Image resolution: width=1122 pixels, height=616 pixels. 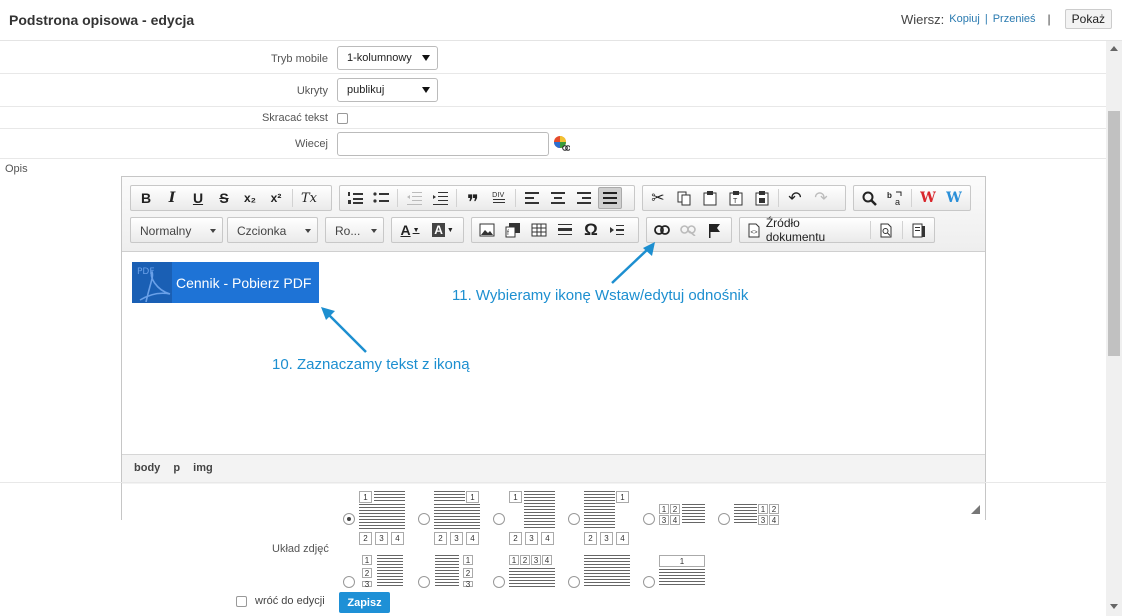 I want to click on layout-thumb-2: 1 2 3 4, so click(x=456, y=518).